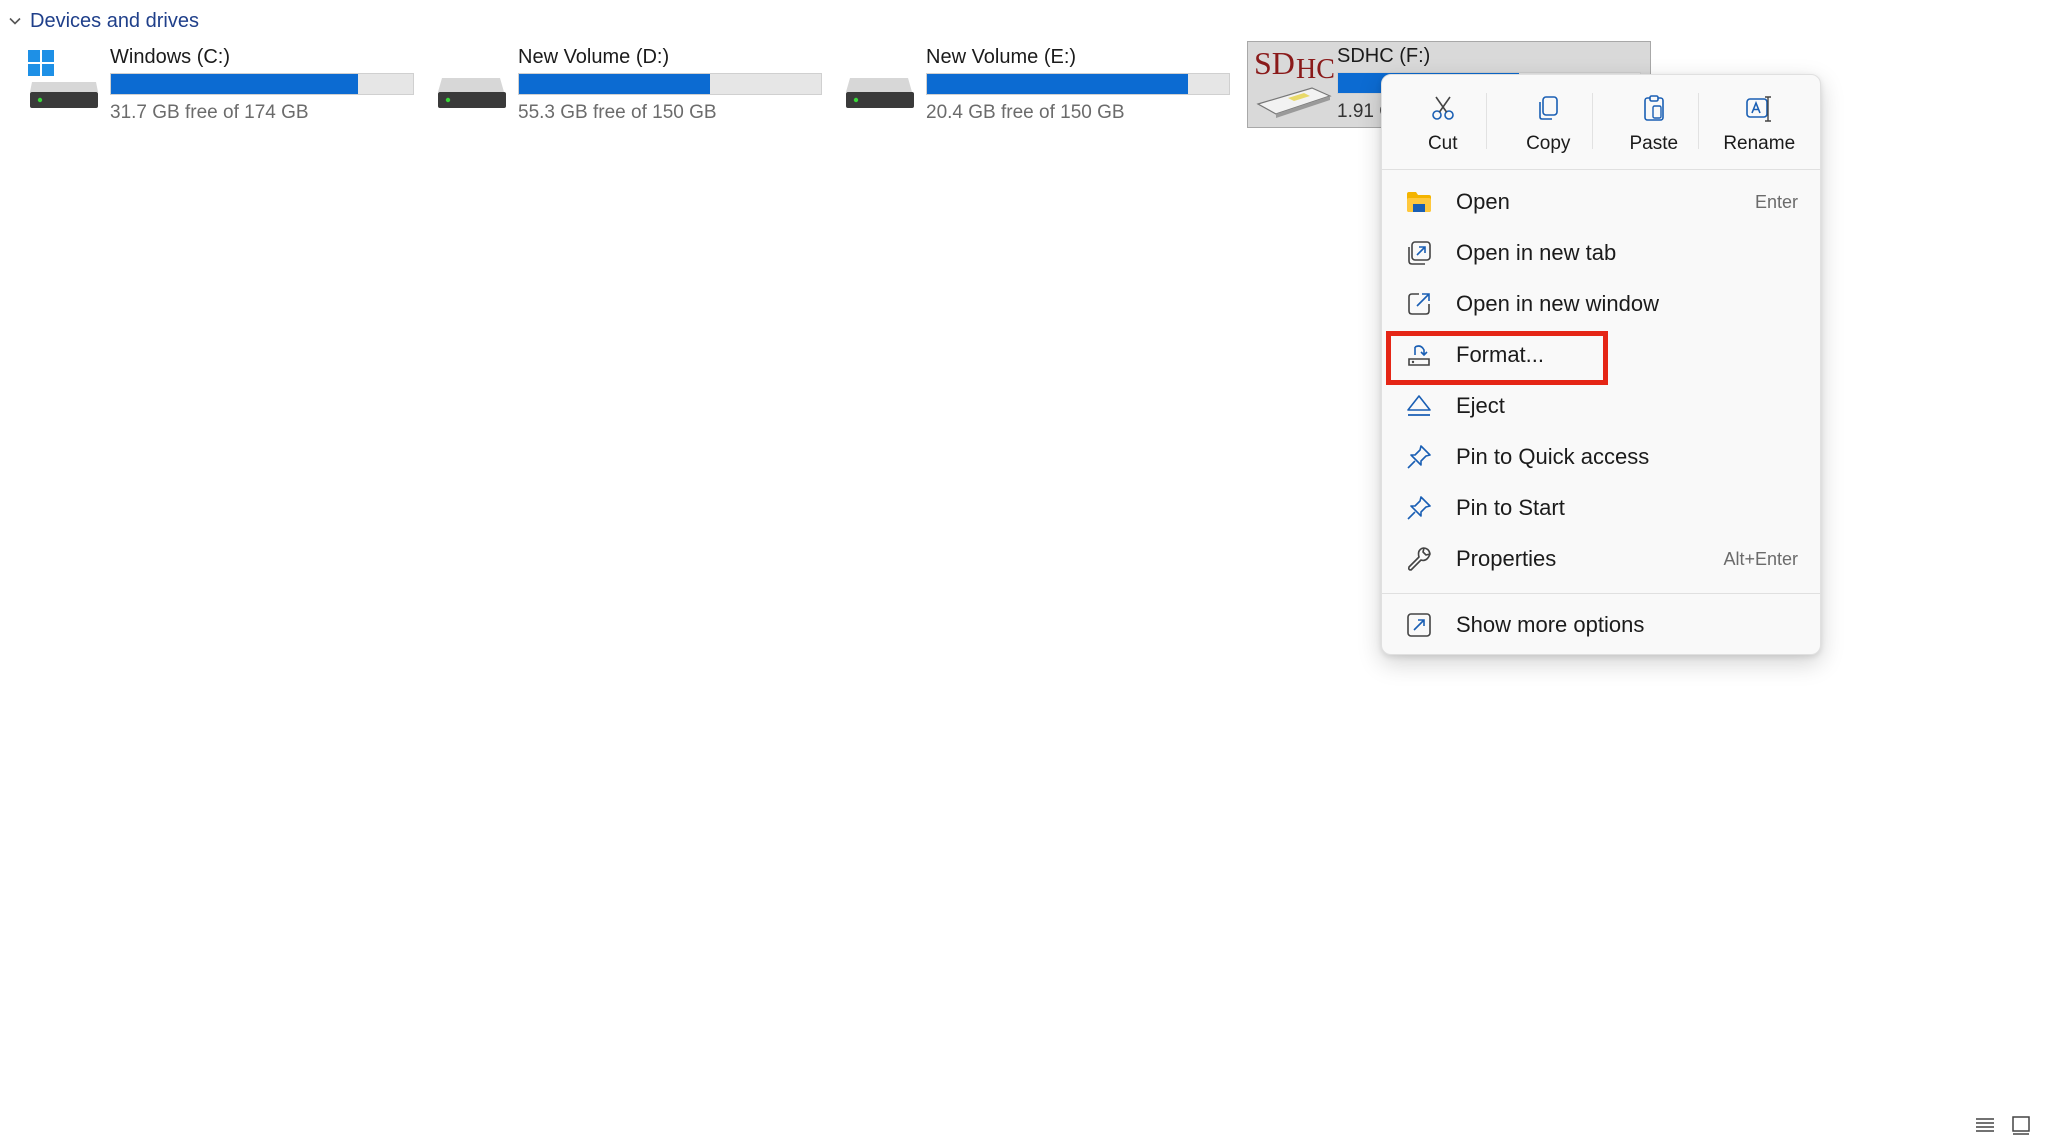  I want to click on folder-icon, so click(1419, 202).